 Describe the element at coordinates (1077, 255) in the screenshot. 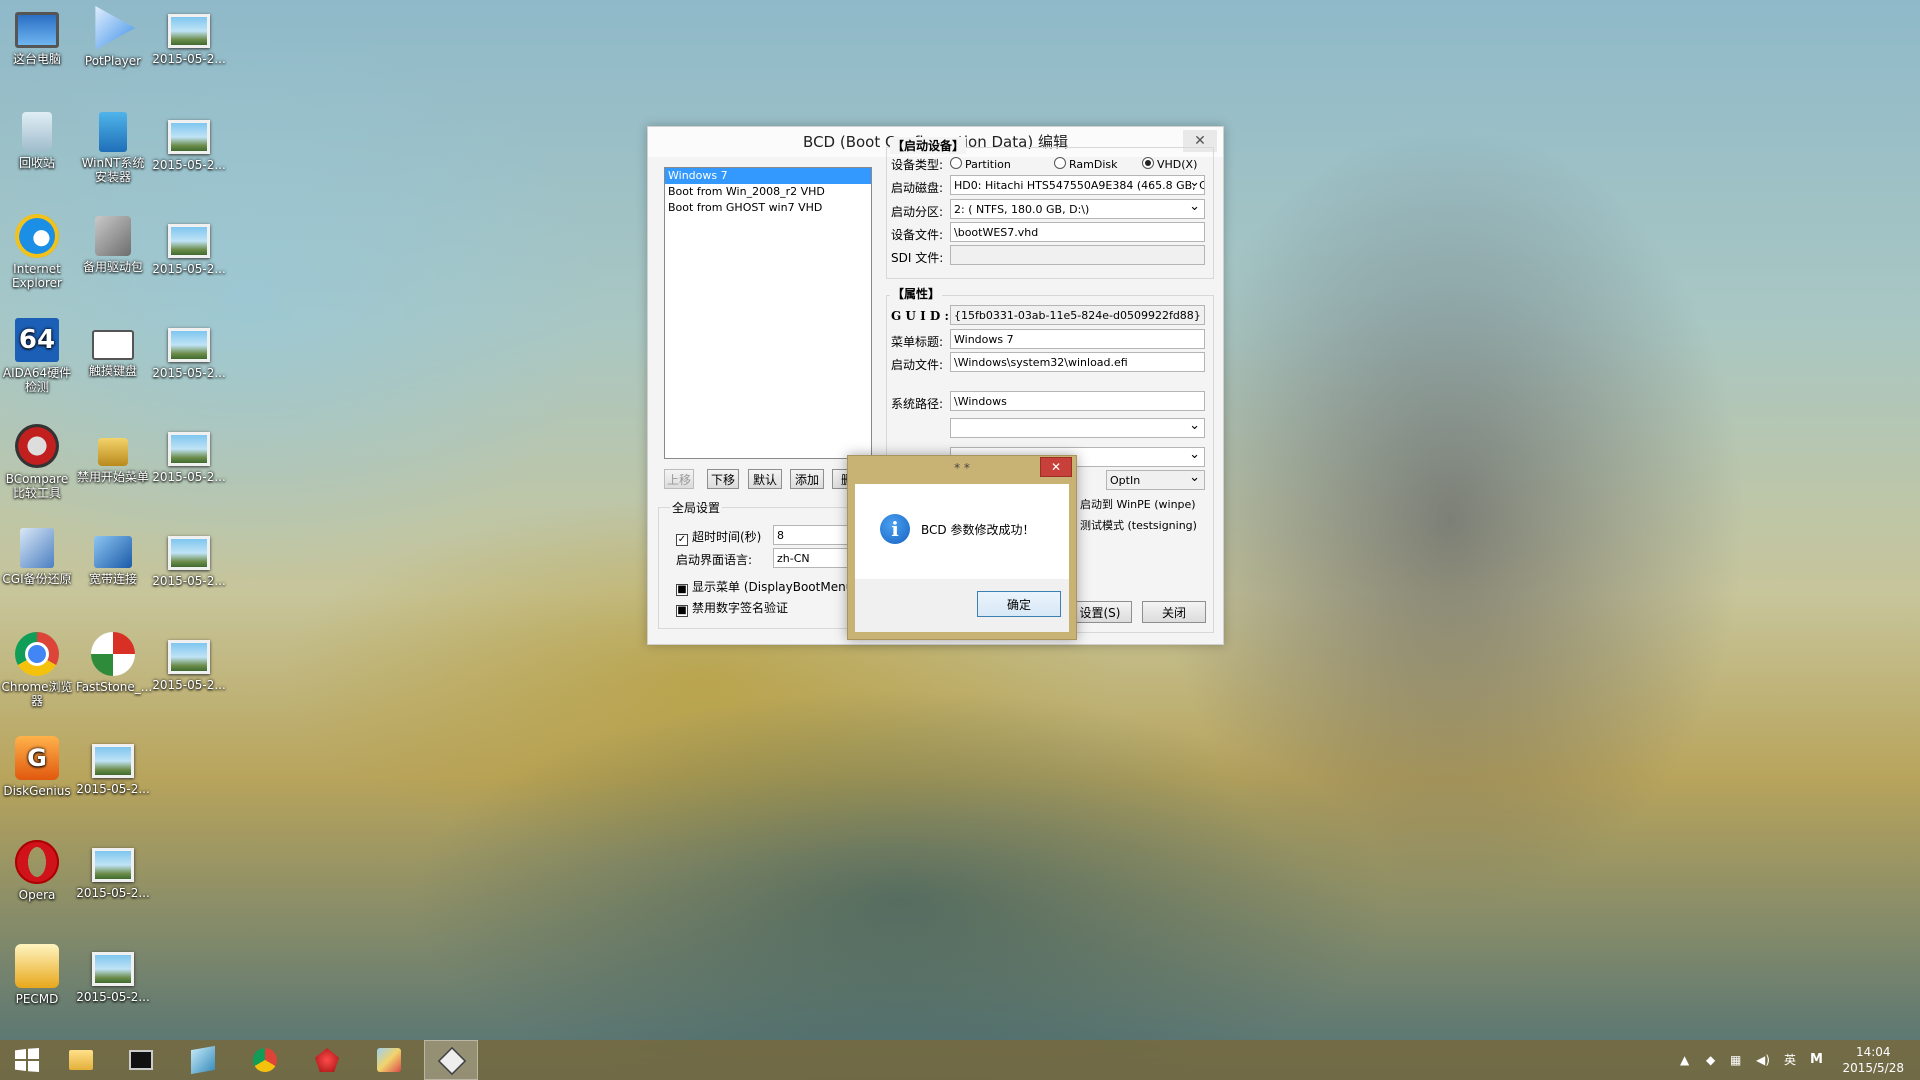

I see `sdi-file-input` at that location.